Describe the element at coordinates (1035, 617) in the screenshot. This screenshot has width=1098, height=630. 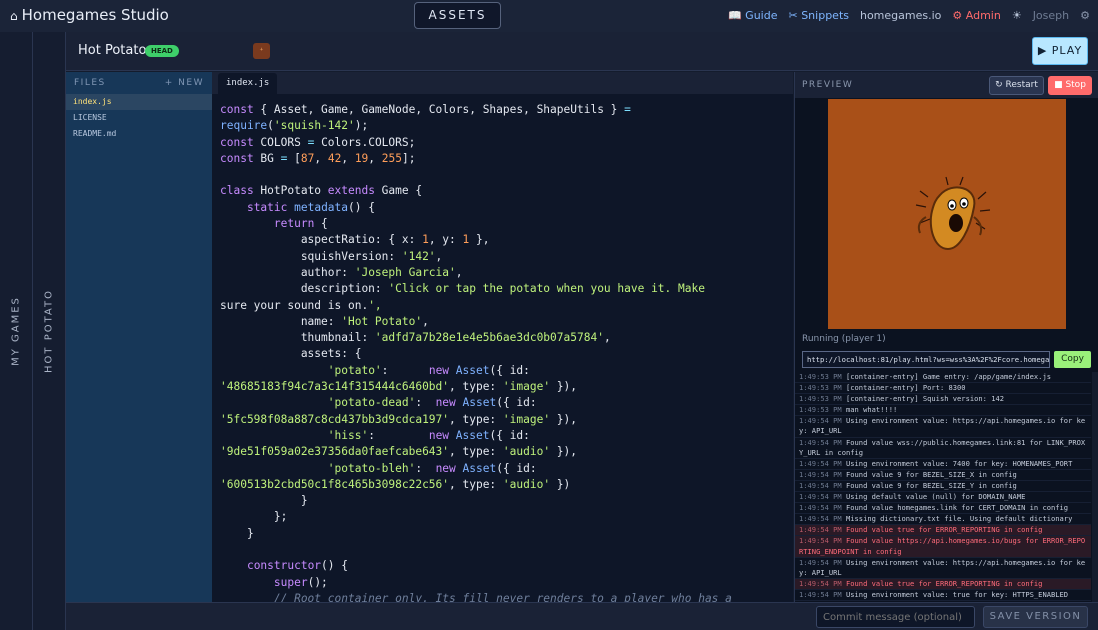
I see `save-version-button: SAVE VERSION` at that location.